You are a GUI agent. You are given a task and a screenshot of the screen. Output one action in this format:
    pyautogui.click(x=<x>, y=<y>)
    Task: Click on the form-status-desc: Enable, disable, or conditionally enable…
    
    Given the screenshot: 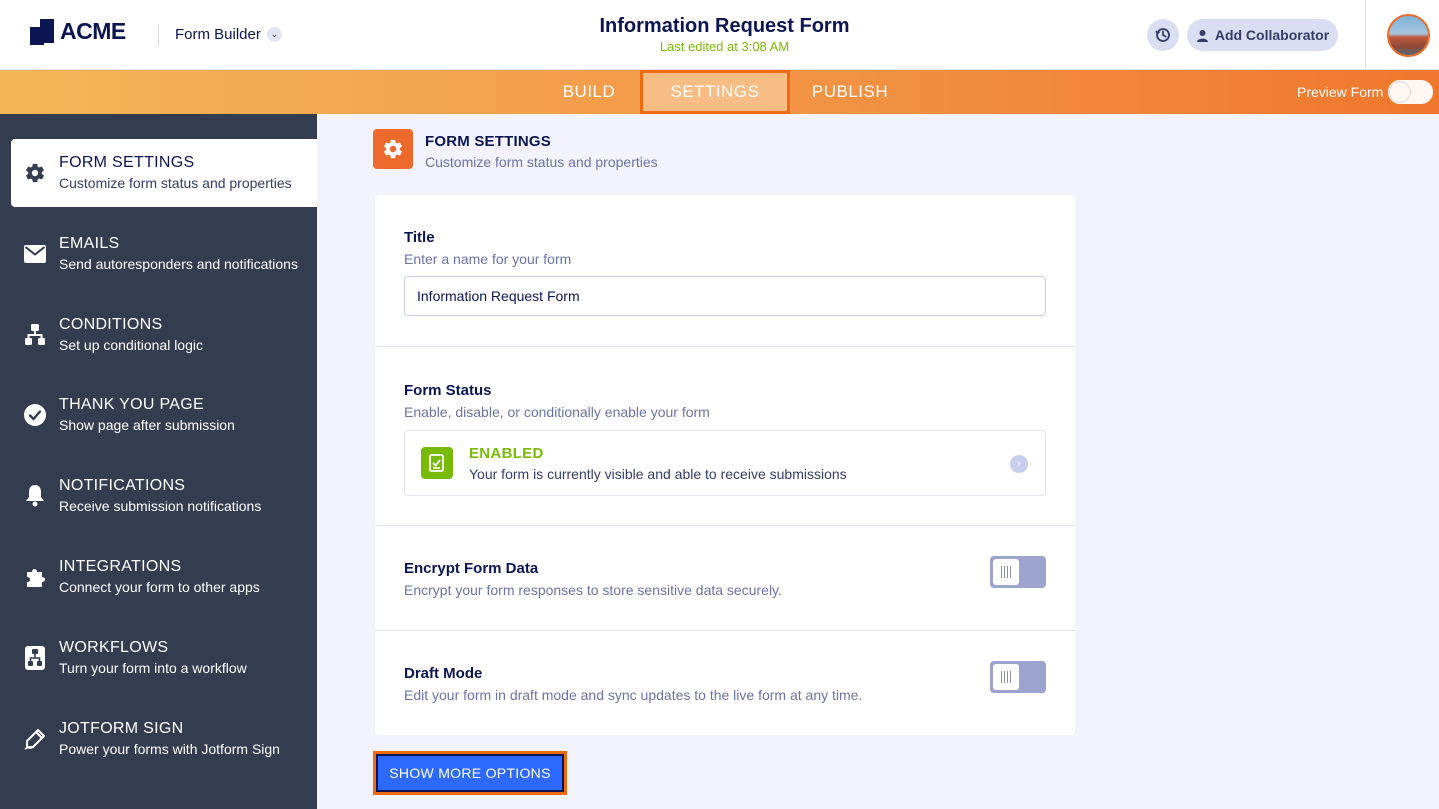 What is the action you would take?
    pyautogui.click(x=557, y=412)
    